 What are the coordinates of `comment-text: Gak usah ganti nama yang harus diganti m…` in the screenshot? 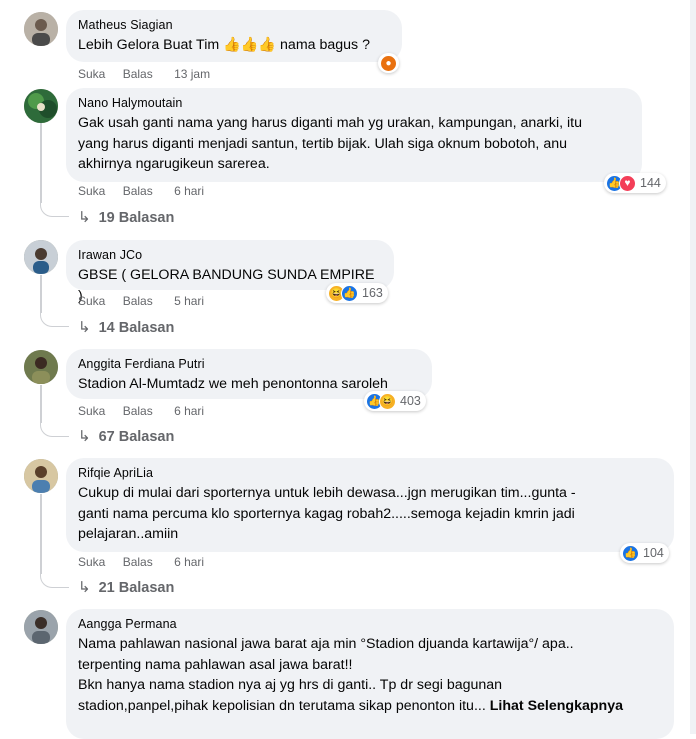 It's located at (330, 143).